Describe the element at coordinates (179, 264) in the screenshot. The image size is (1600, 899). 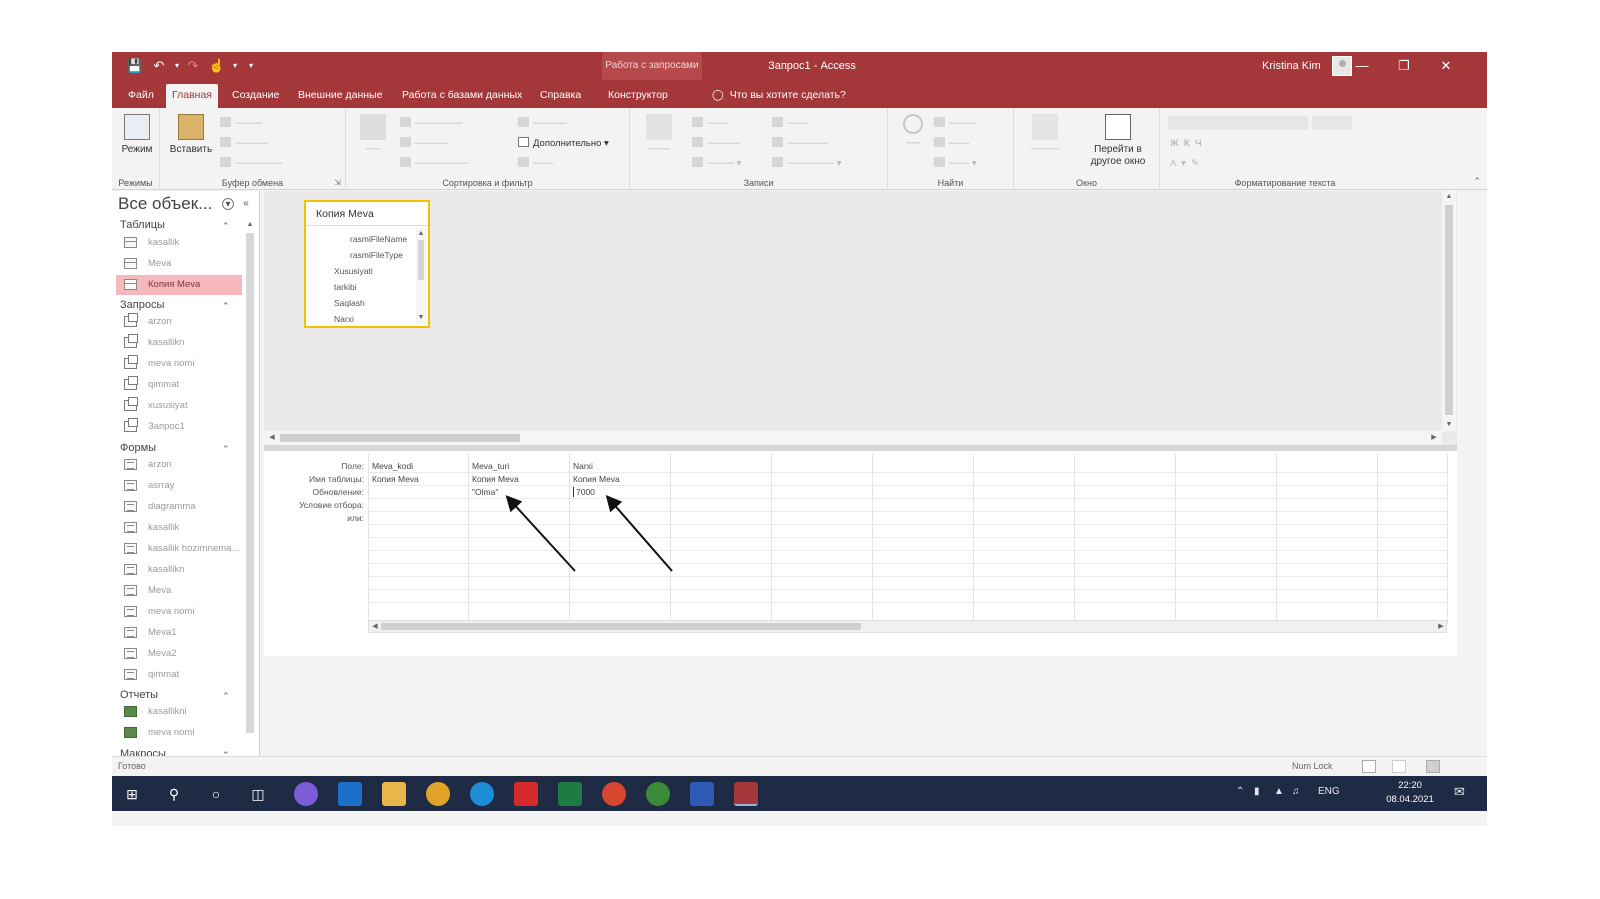
I see `nav-item: Meva` at that location.